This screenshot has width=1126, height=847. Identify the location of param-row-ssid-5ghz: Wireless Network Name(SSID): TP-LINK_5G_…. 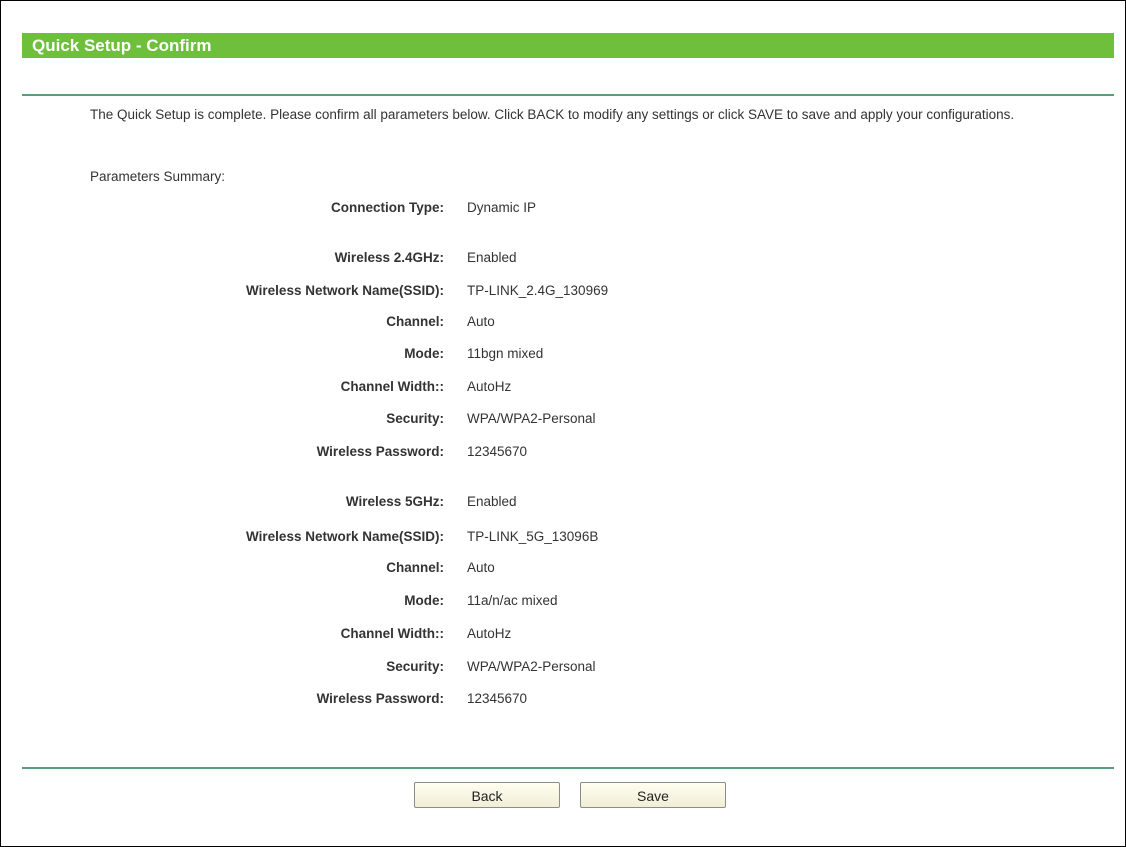
(563, 537).